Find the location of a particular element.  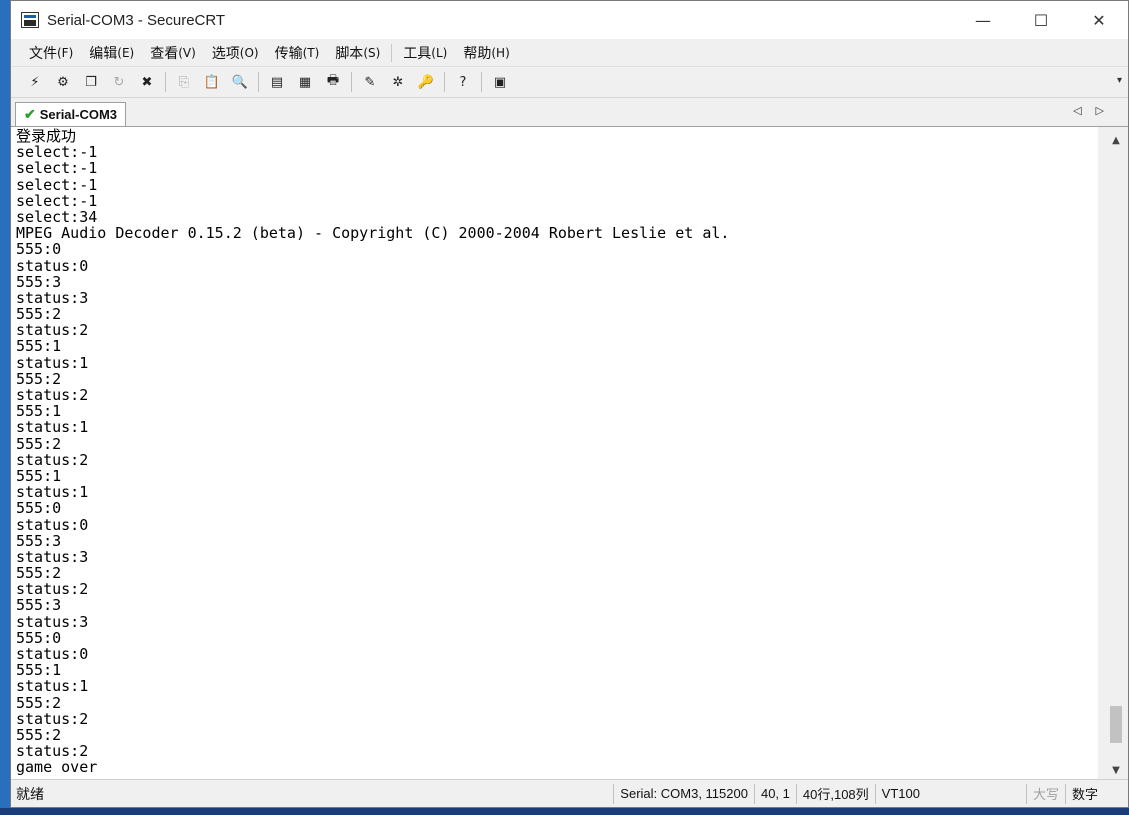

menu-item-accel: (O) is located at coordinates (249, 52).